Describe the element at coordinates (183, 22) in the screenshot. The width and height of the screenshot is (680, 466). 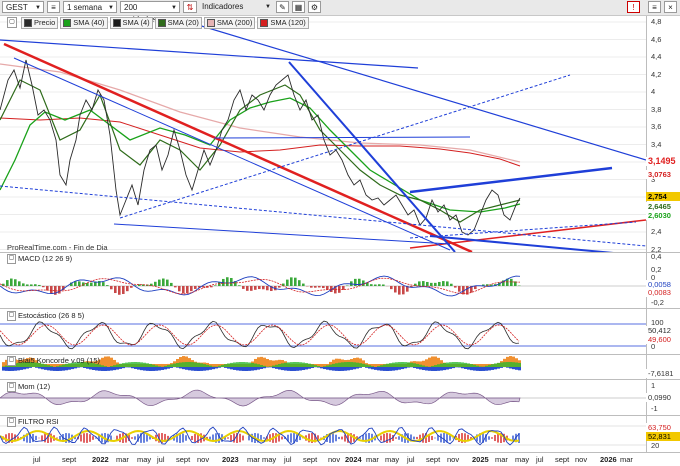
I see `legend-label: SMA (20)` at that location.